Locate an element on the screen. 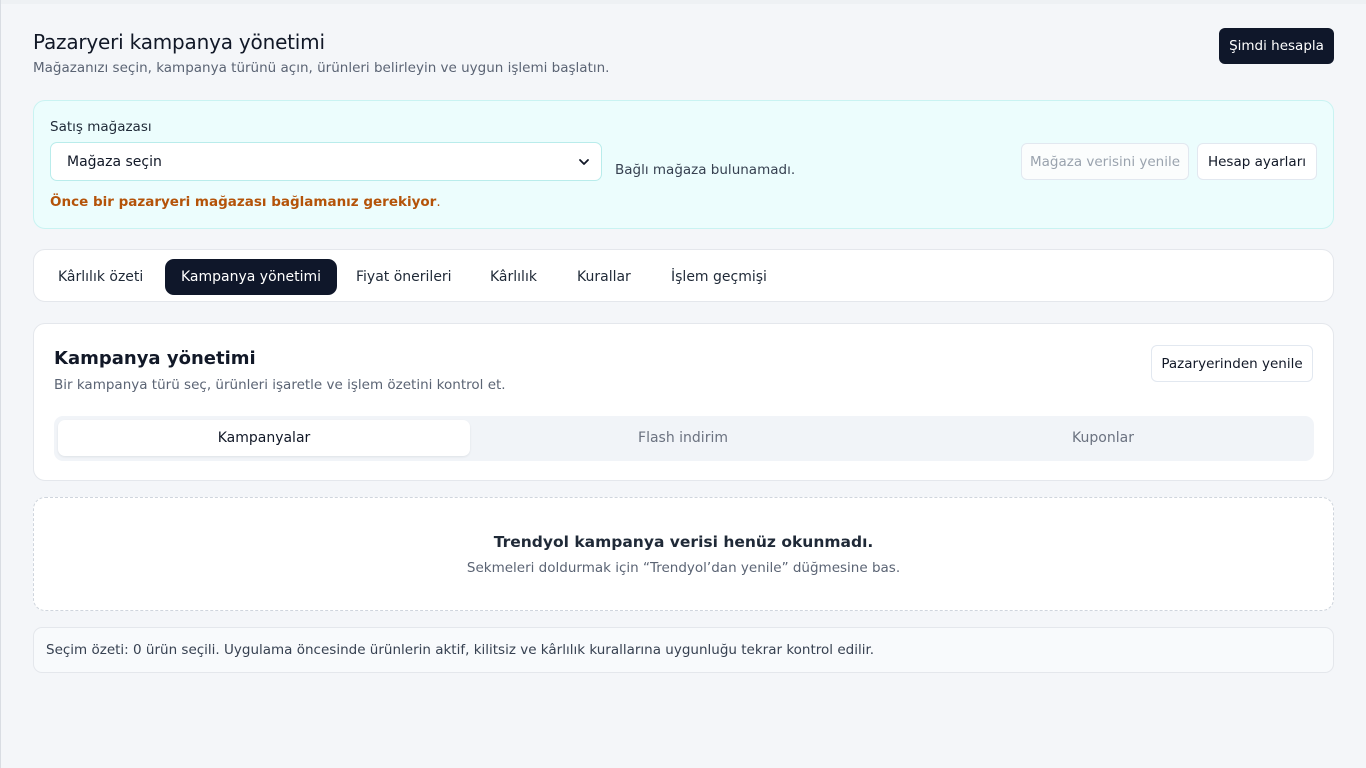 This screenshot has width=1366, height=768. left-border is located at coordinates (0, 384).